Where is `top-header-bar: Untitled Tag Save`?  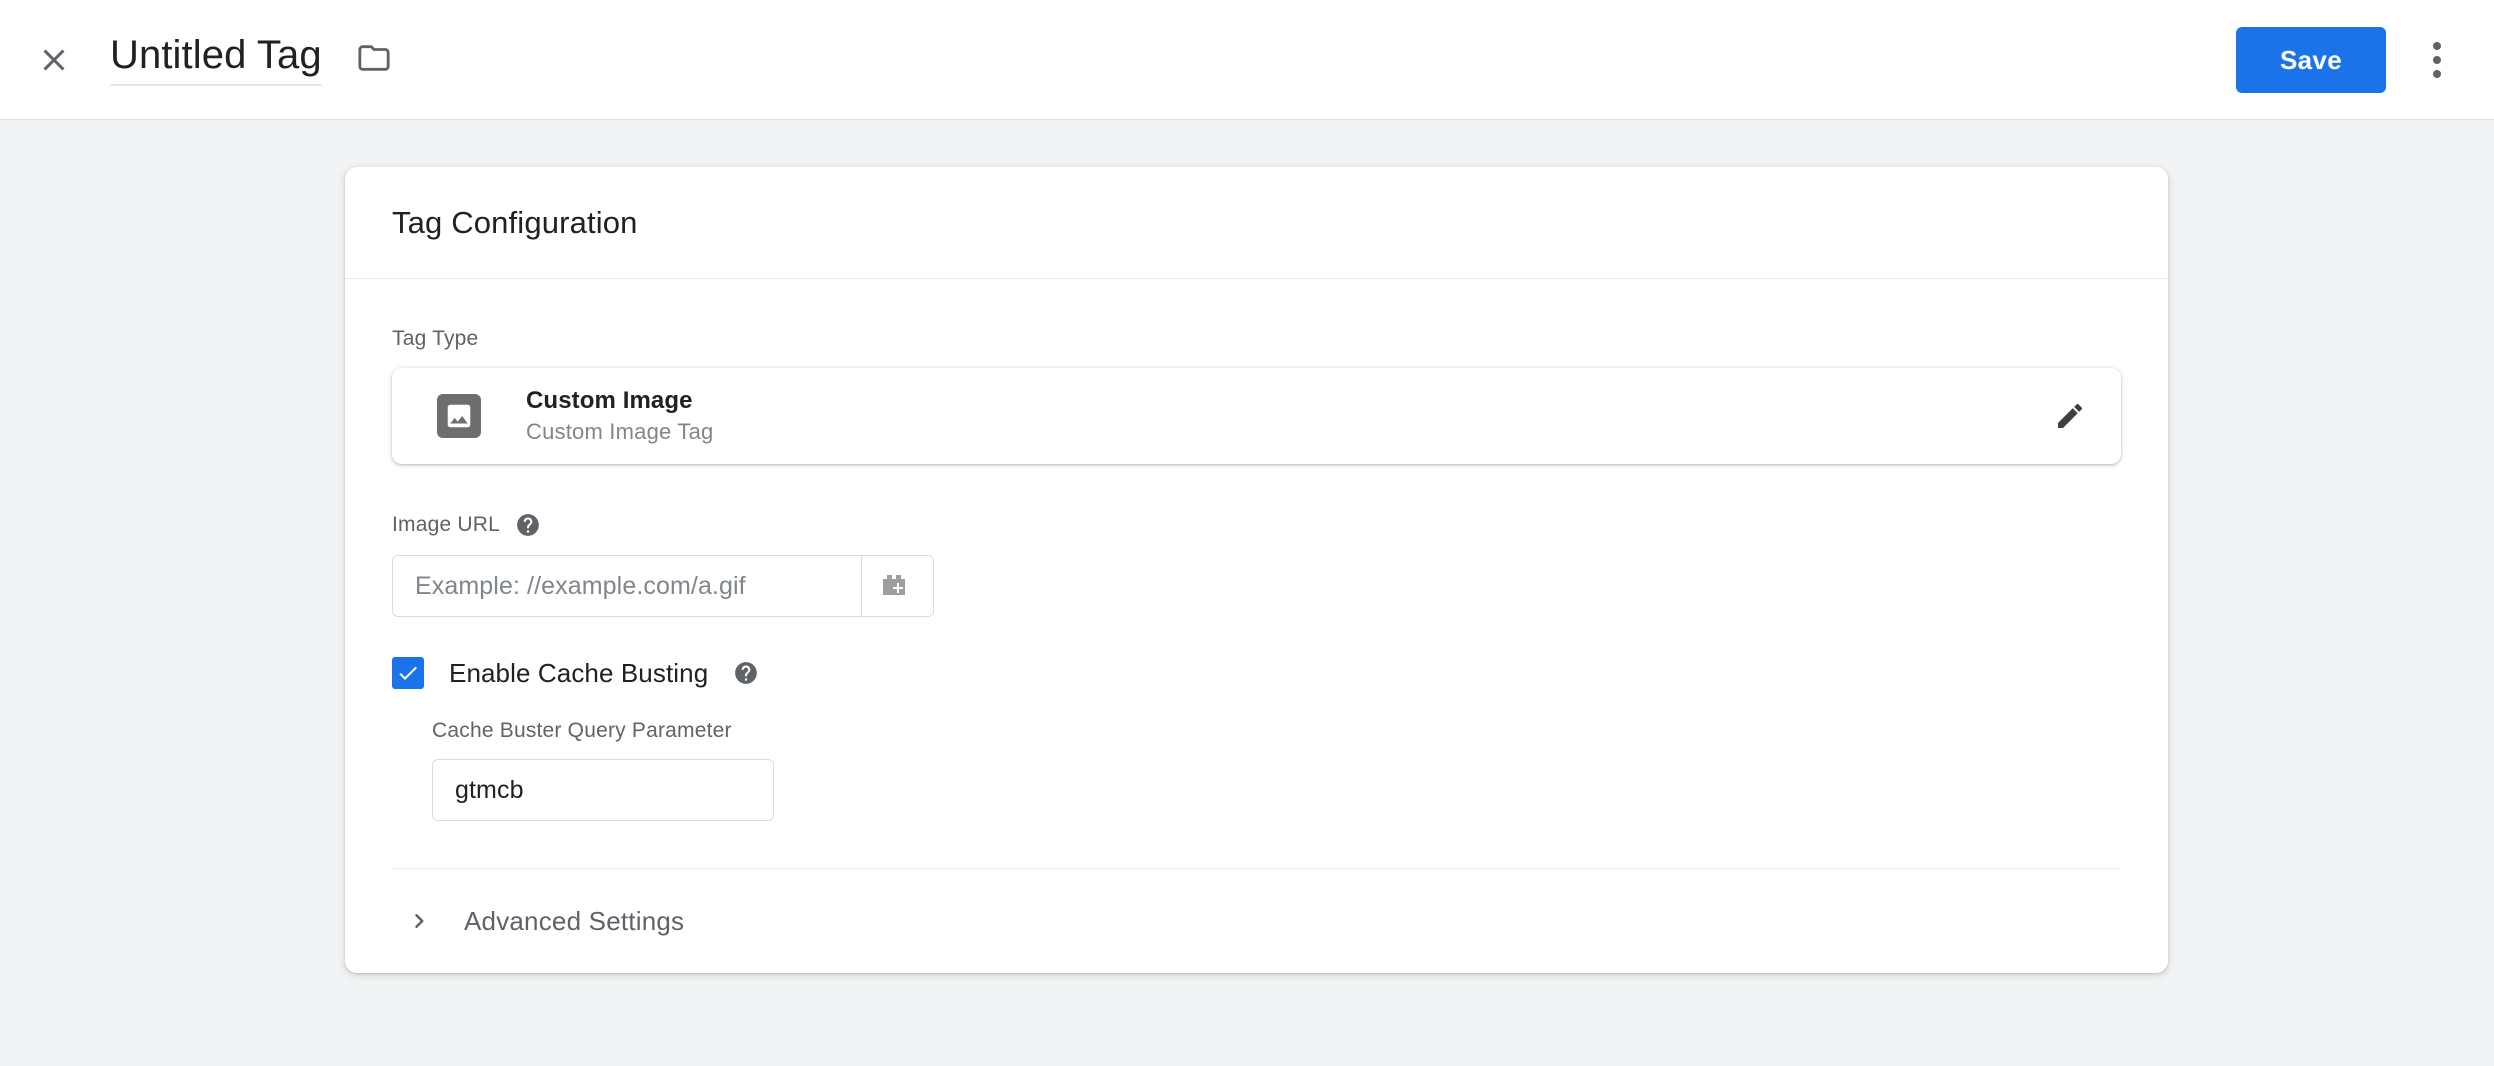
top-header-bar: Untitled Tag Save is located at coordinates (1247, 60).